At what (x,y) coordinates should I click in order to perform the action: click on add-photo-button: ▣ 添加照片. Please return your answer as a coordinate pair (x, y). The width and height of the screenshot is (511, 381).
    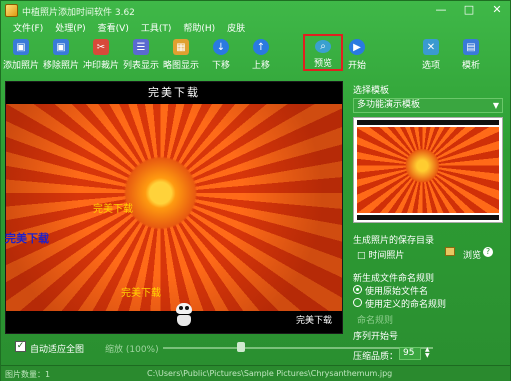
    Looking at the image, I should click on (21, 55).